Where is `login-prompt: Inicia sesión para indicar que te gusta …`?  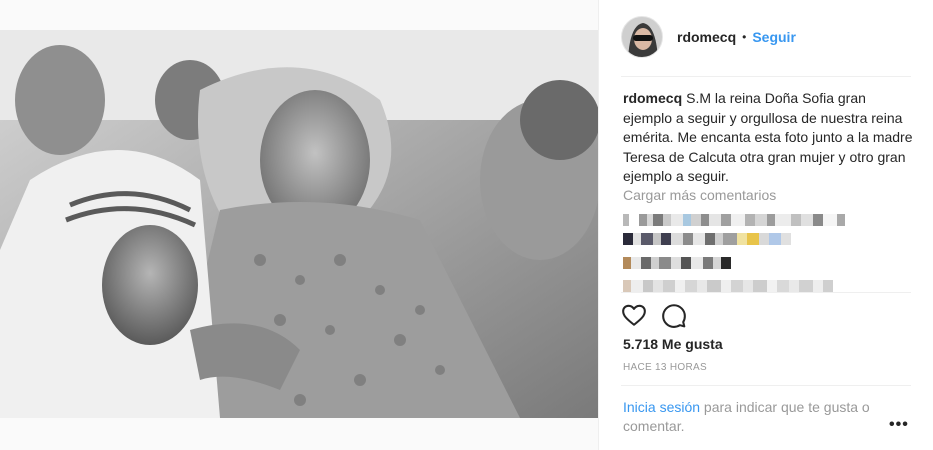 login-prompt: Inicia sesión para indicar que te gusta … is located at coordinates (758, 417).